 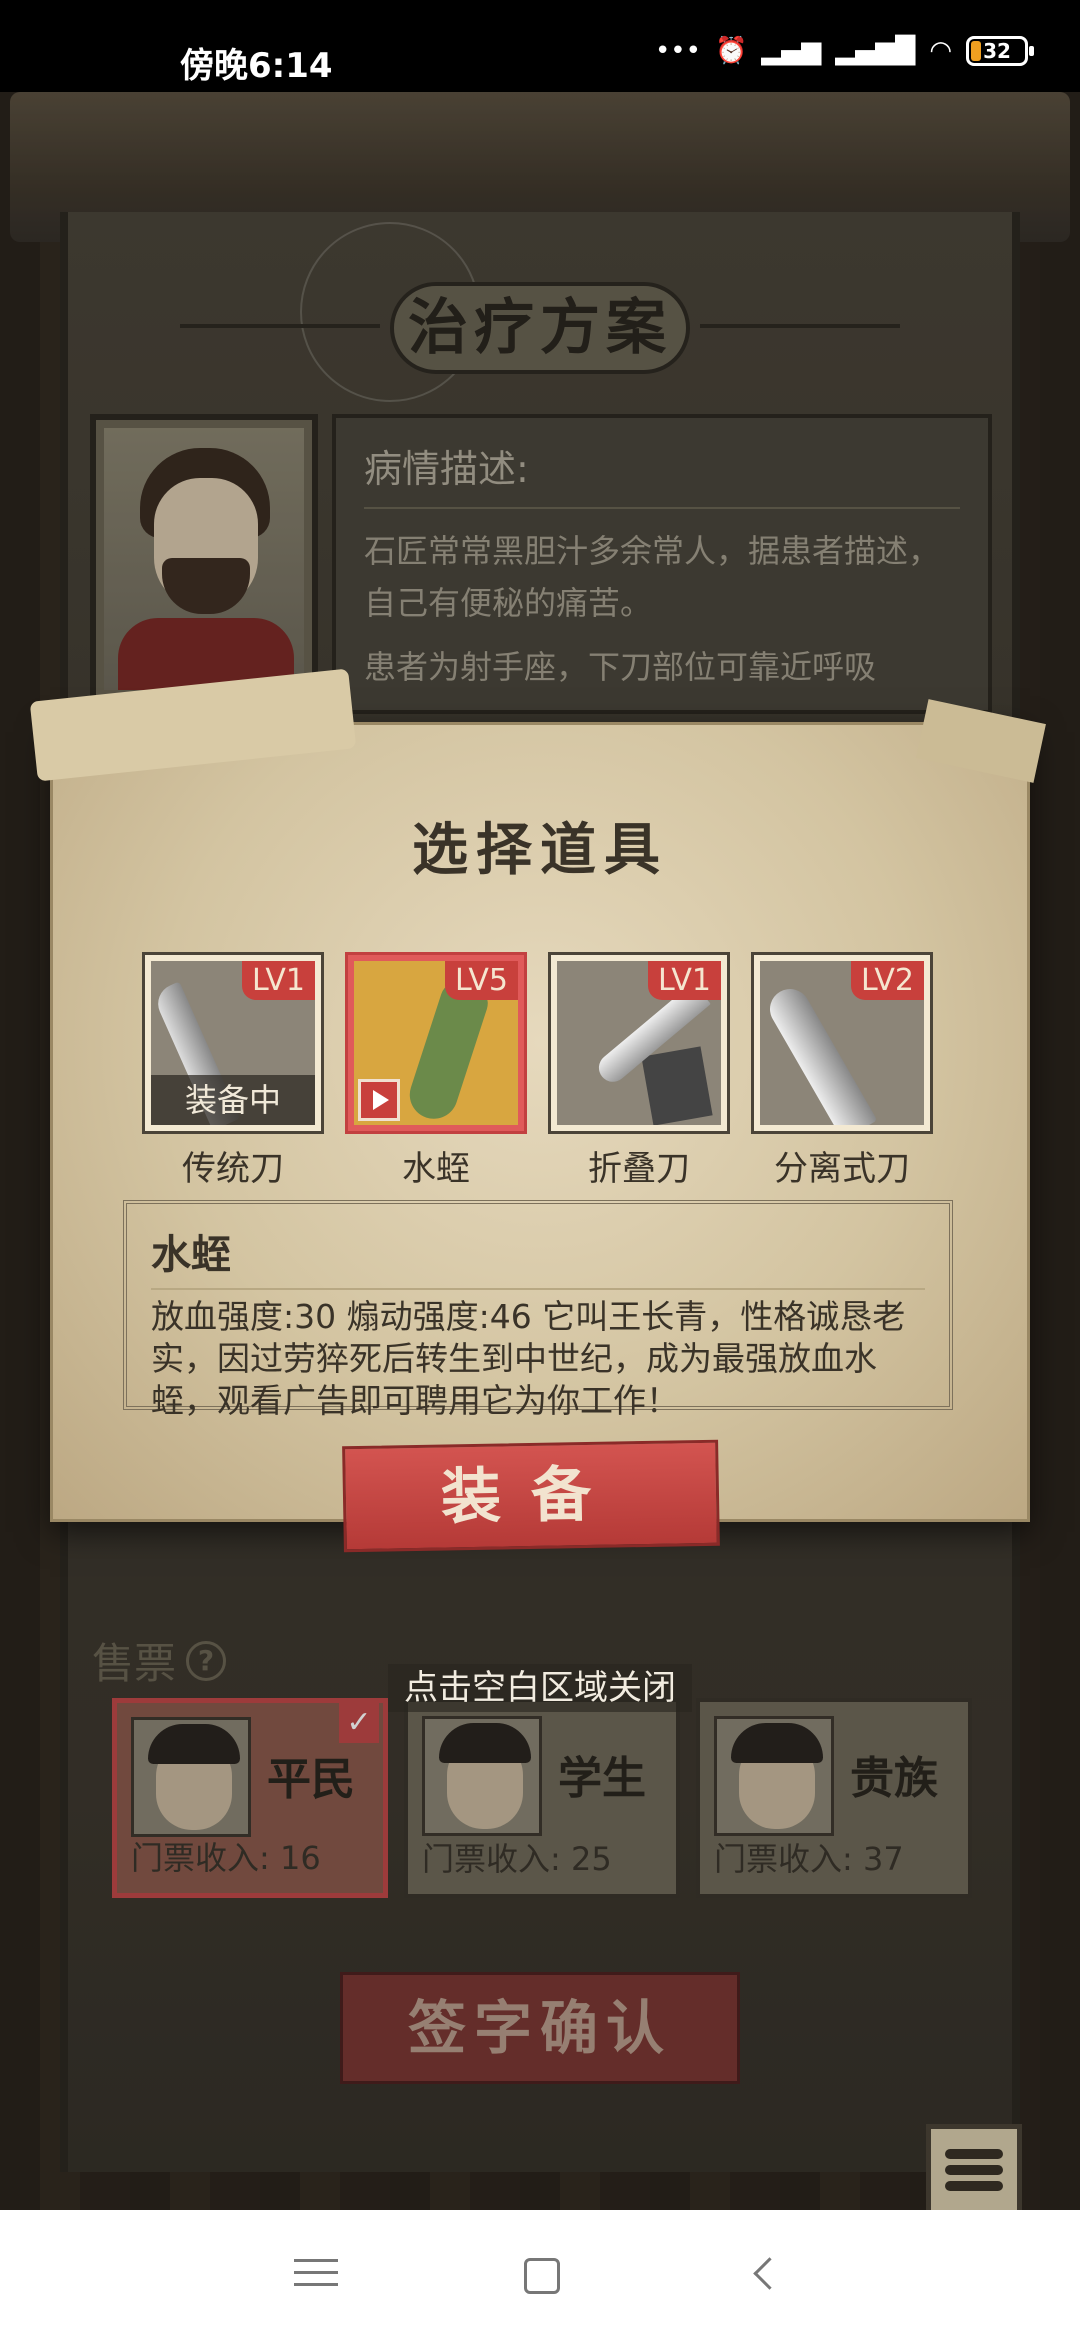 I want to click on tool-detail-name: 水蛭, so click(x=538, y=1256).